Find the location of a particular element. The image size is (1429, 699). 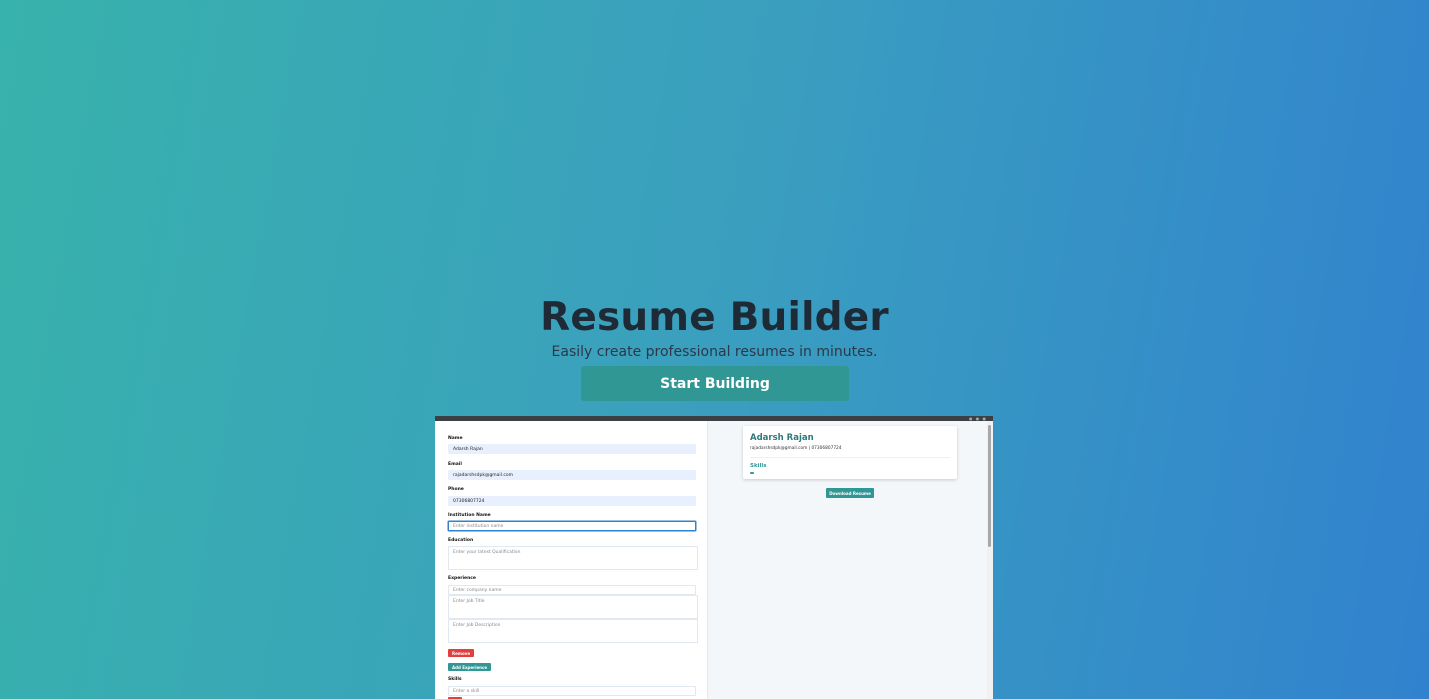

phone-input: 07306807724 is located at coordinates (572, 501).